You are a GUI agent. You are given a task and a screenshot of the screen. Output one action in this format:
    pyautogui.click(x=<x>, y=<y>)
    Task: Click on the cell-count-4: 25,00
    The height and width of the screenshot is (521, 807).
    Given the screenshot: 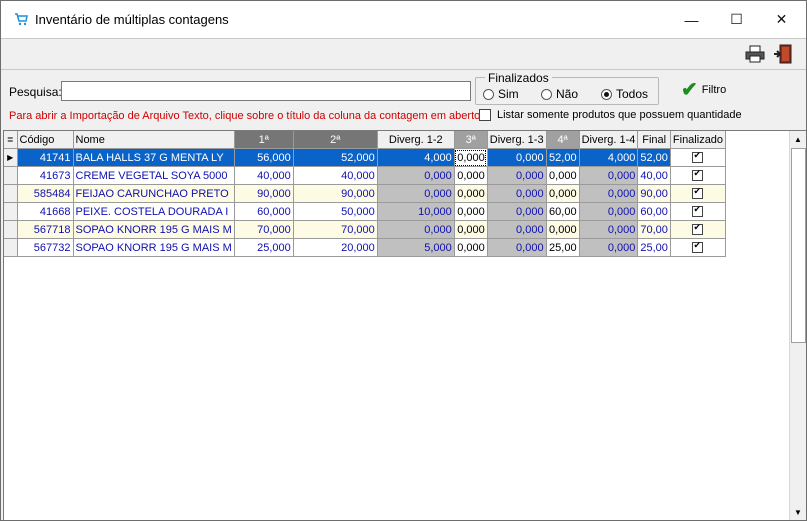 What is the action you would take?
    pyautogui.click(x=563, y=247)
    